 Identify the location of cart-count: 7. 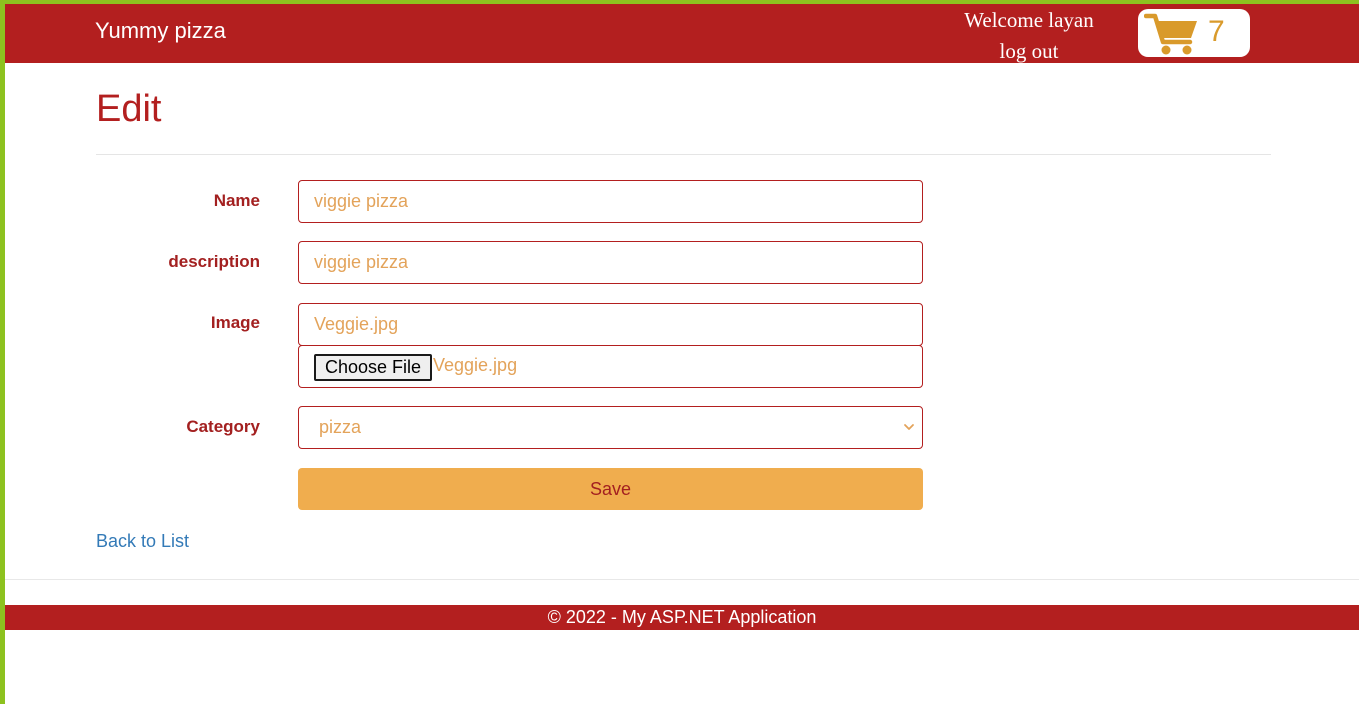
(1216, 31).